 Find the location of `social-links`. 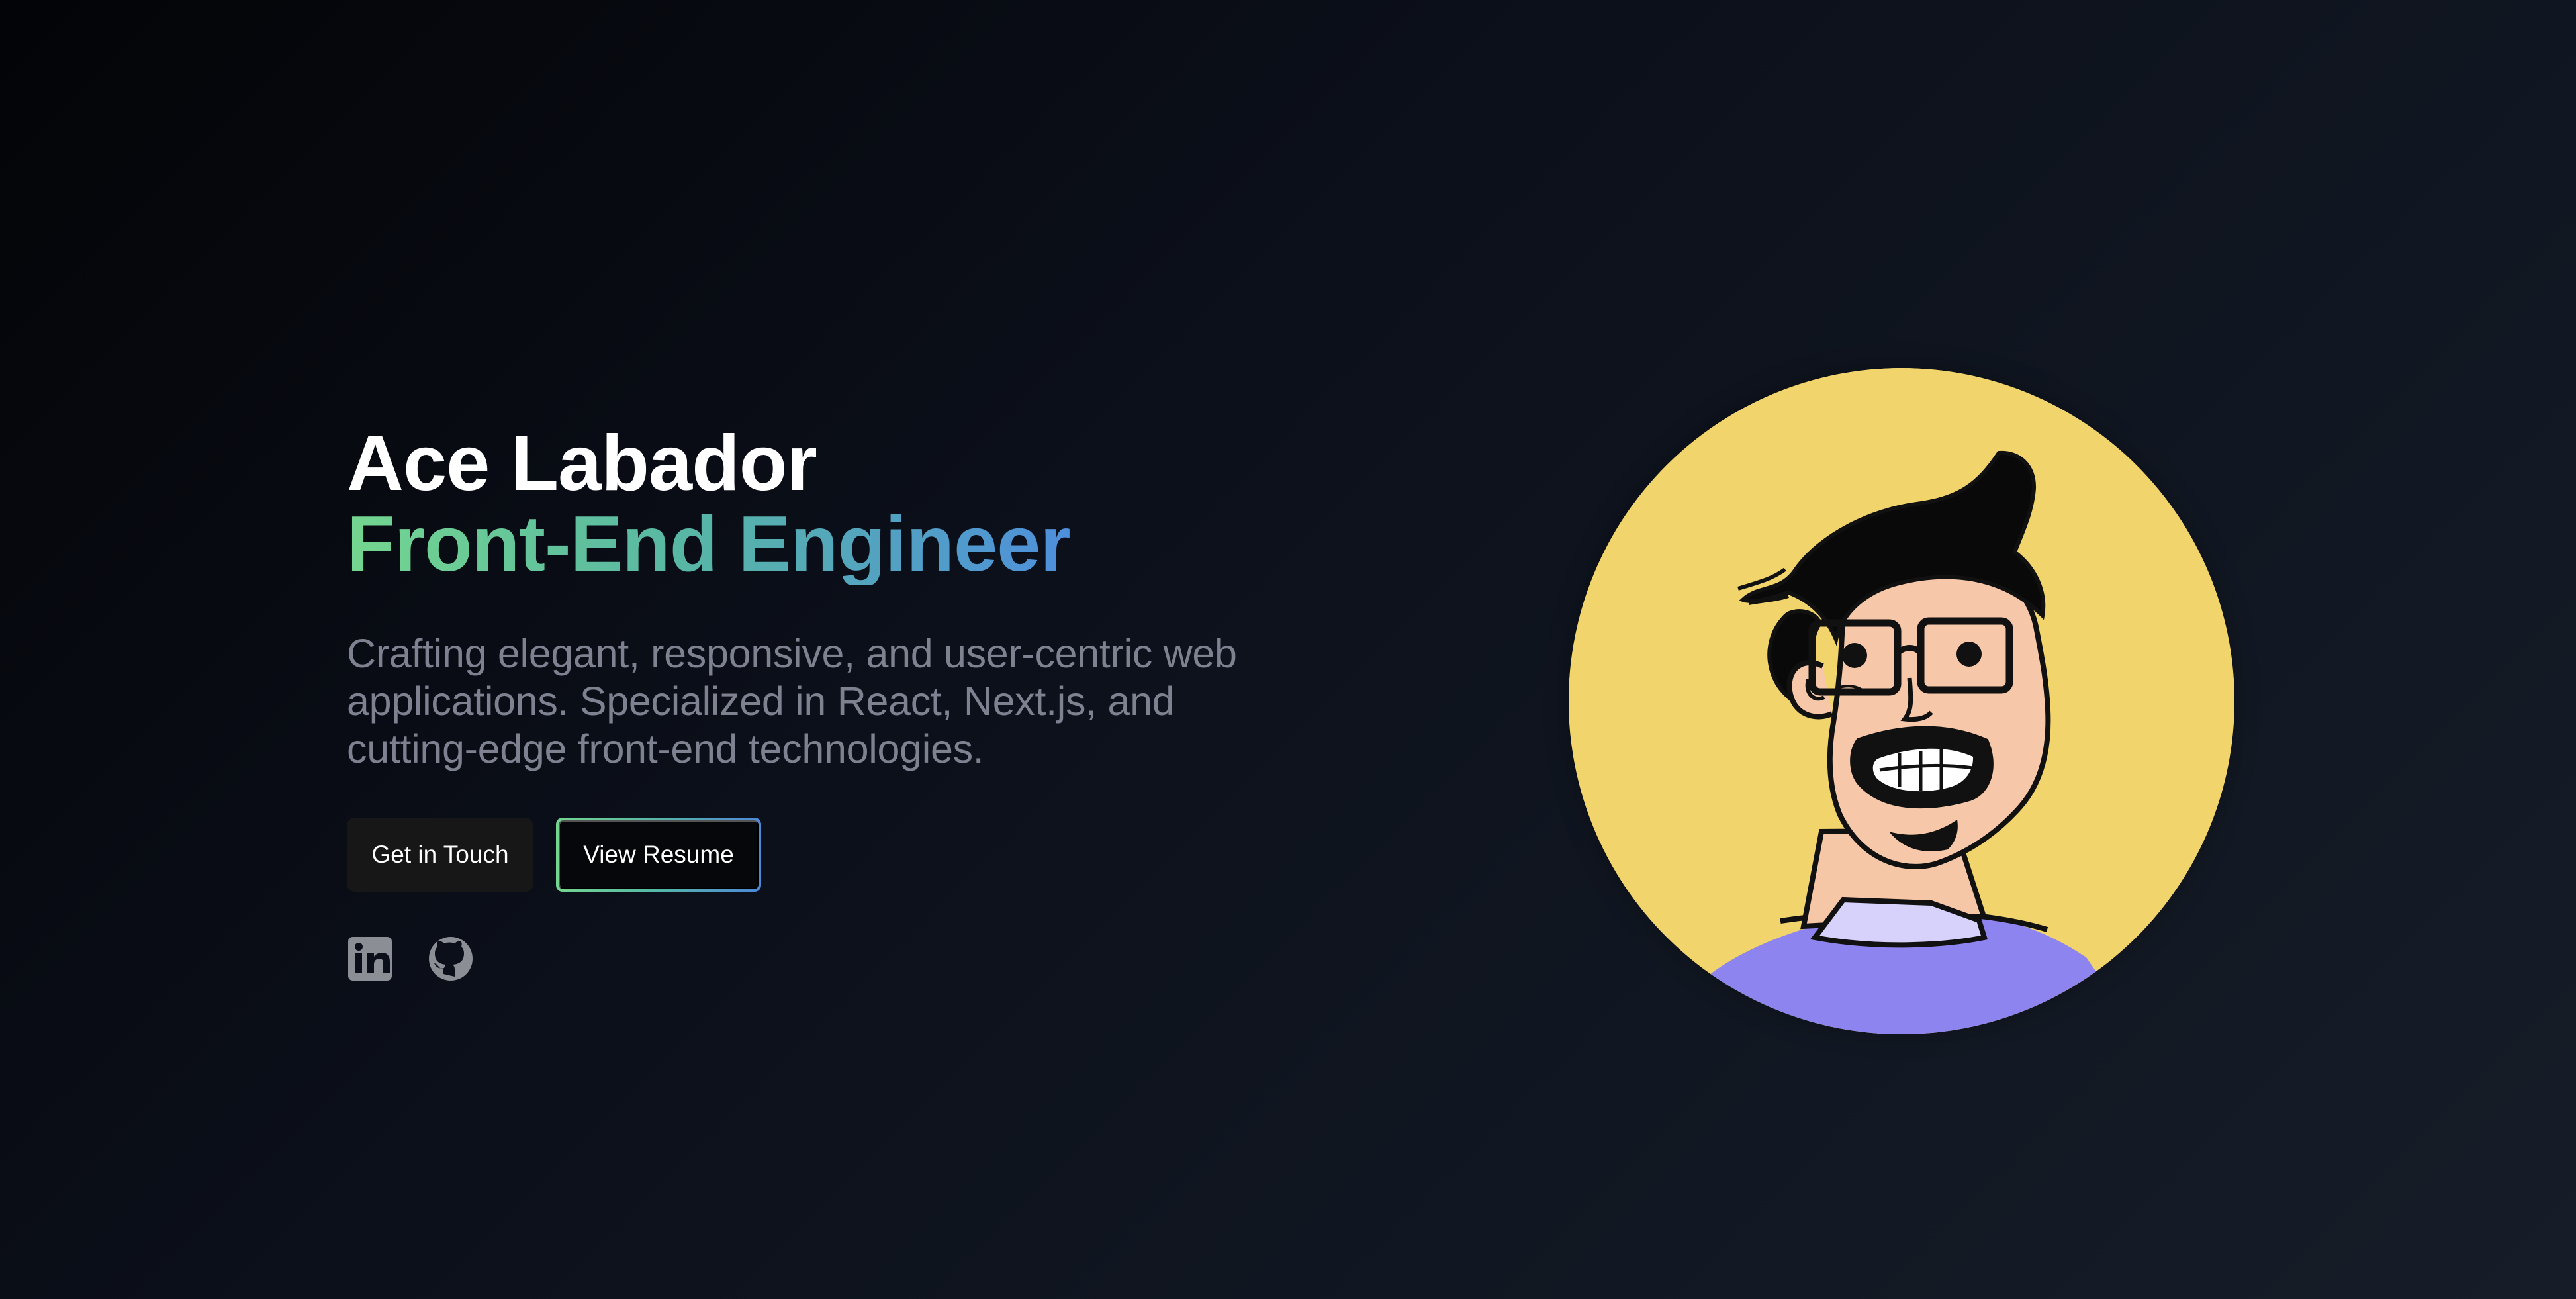

social-links is located at coordinates (817, 959).